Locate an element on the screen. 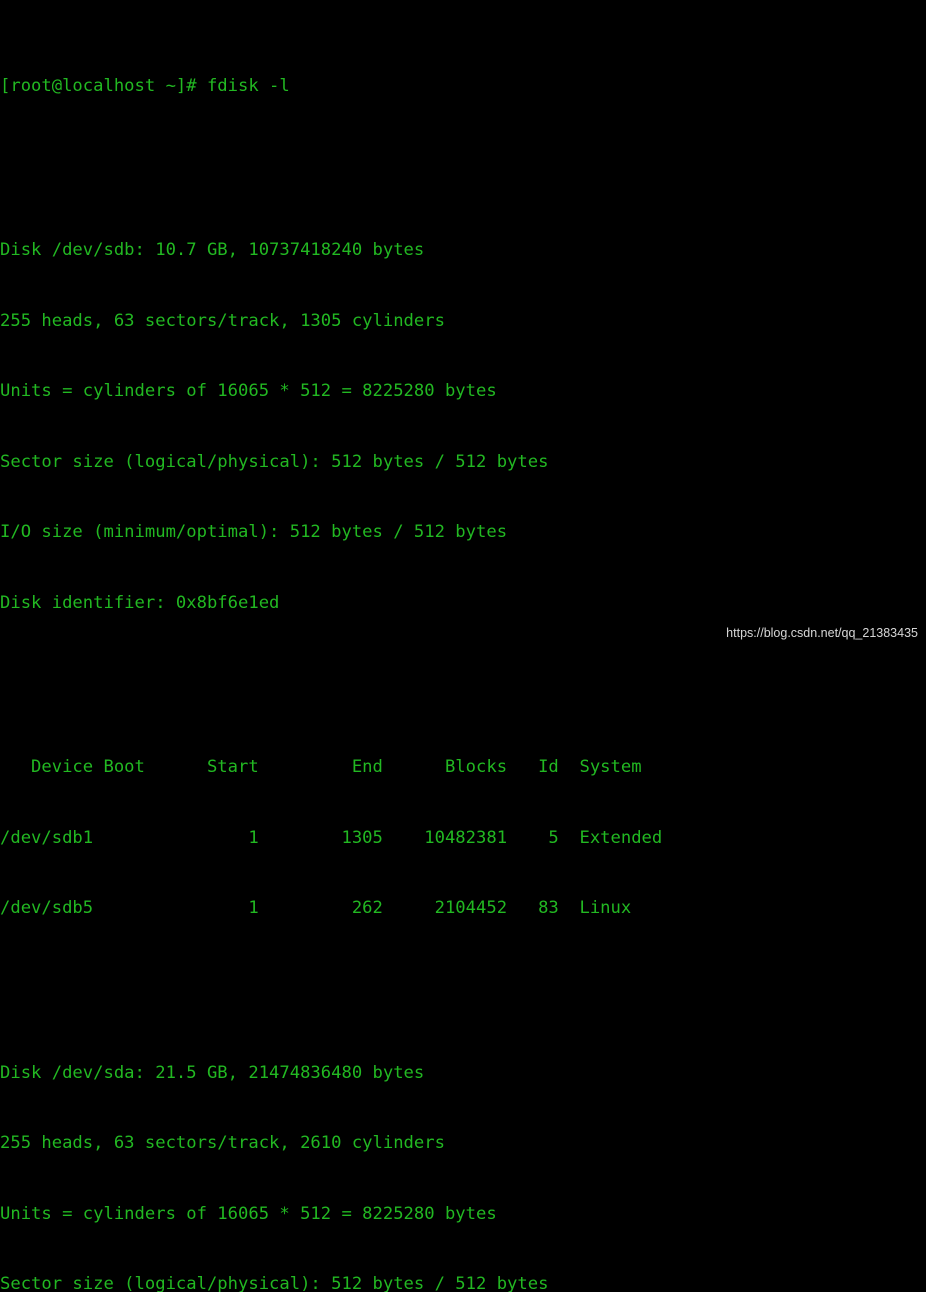 This screenshot has width=926, height=1292. terminal-line-command: [root@localhost ~]# fdisk -l is located at coordinates (145, 85).